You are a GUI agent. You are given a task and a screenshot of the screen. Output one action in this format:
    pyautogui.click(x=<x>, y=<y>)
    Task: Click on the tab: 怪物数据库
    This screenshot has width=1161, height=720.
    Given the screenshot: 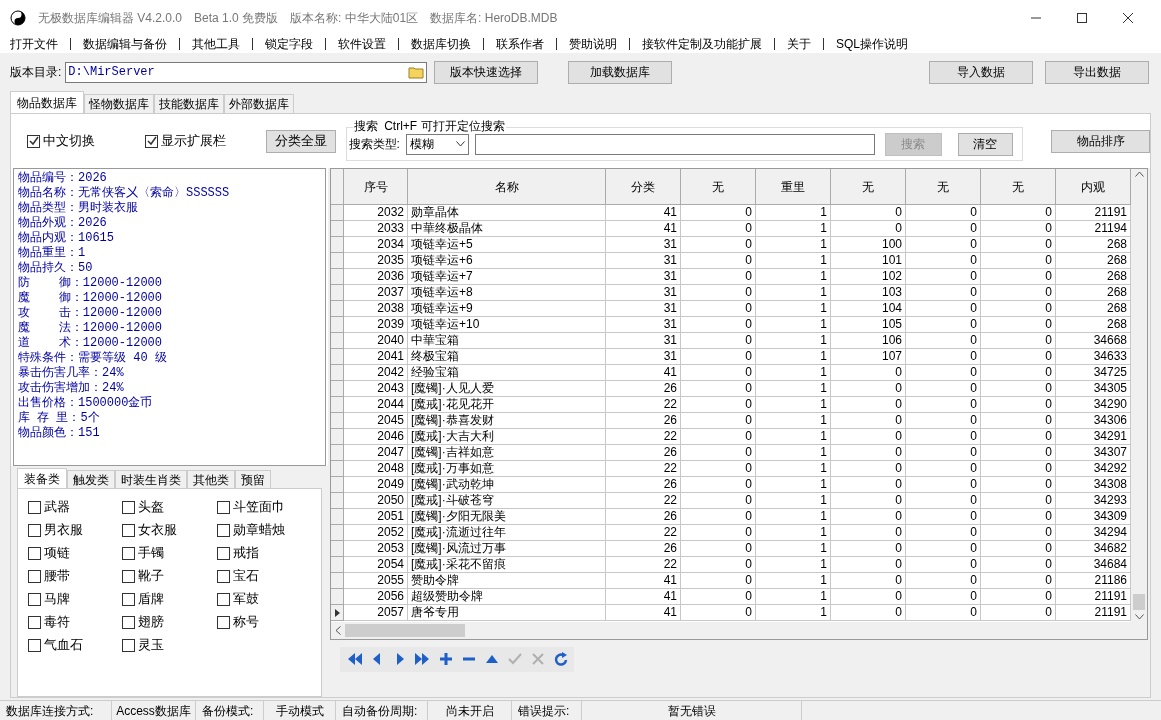 What is the action you would take?
    pyautogui.click(x=119, y=103)
    